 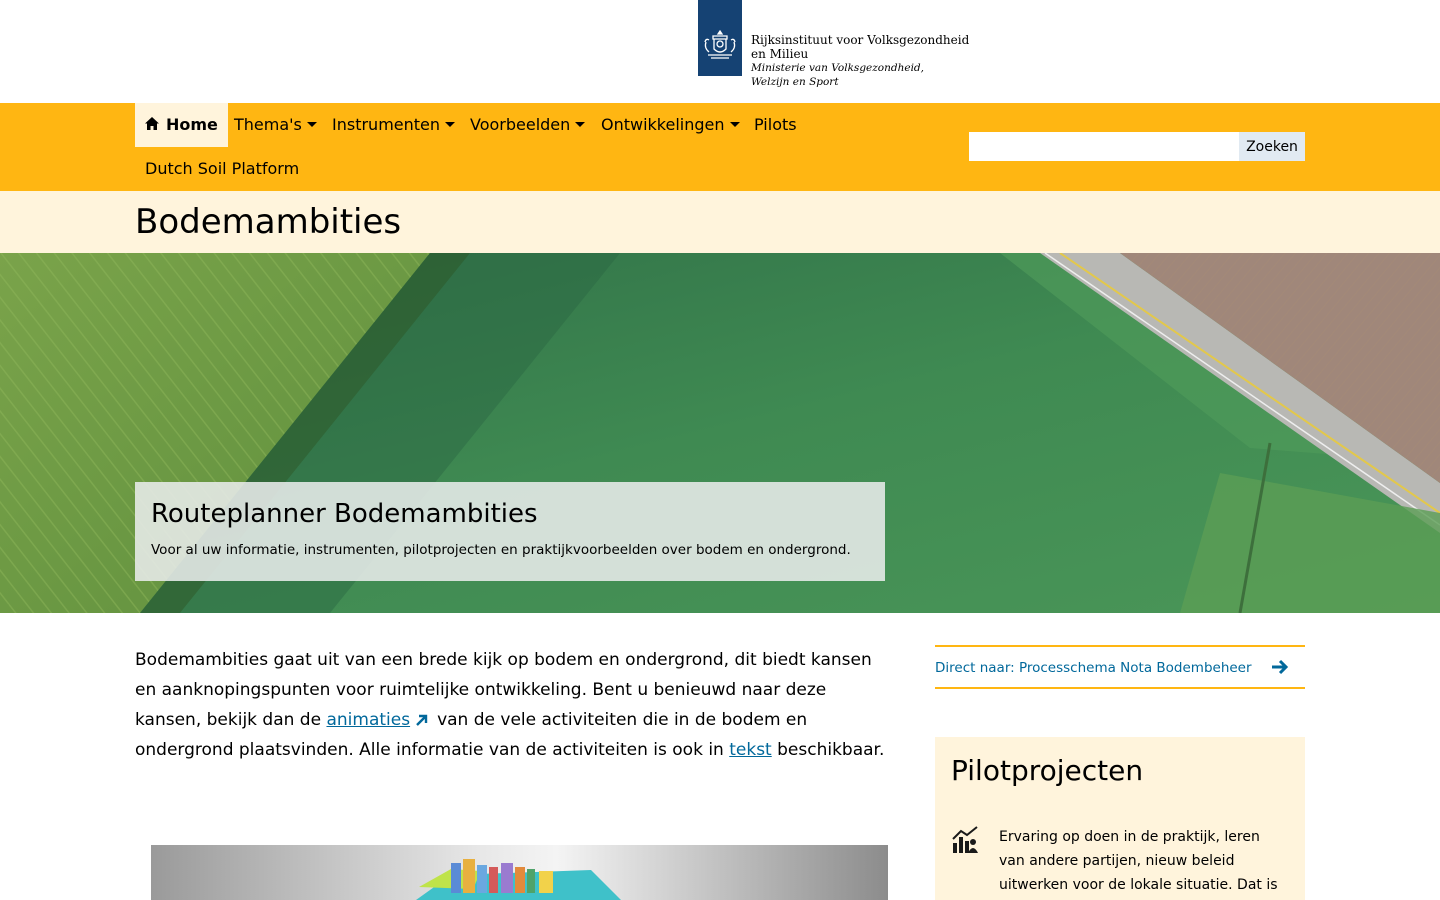 What do you see at coordinates (1104, 146) in the screenshot?
I see `search-input` at bounding box center [1104, 146].